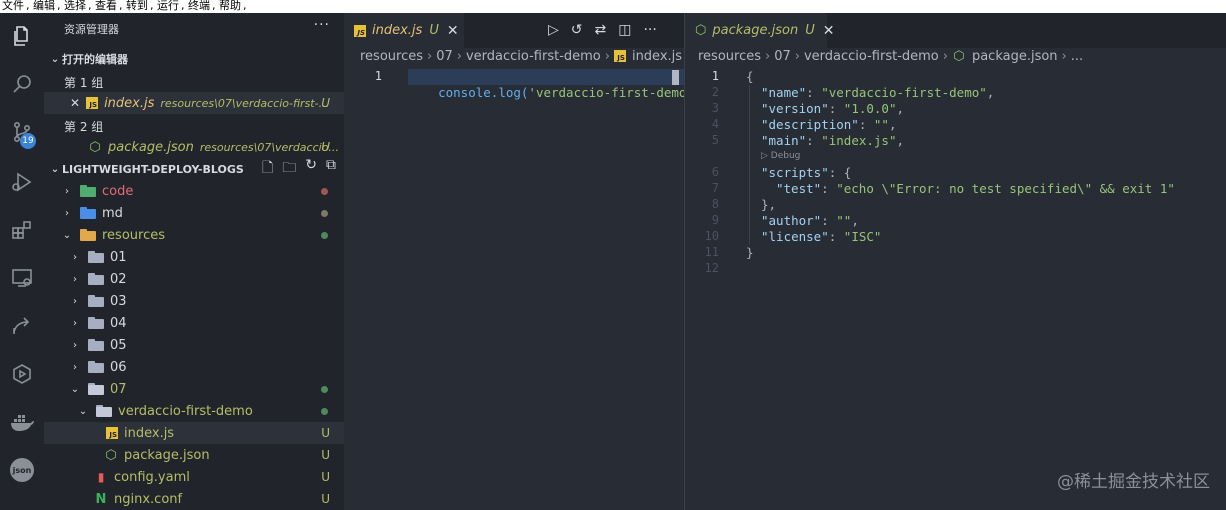 This screenshot has width=1226, height=510. What do you see at coordinates (862, 236) in the screenshot?
I see `json-value: "ISC"` at bounding box center [862, 236].